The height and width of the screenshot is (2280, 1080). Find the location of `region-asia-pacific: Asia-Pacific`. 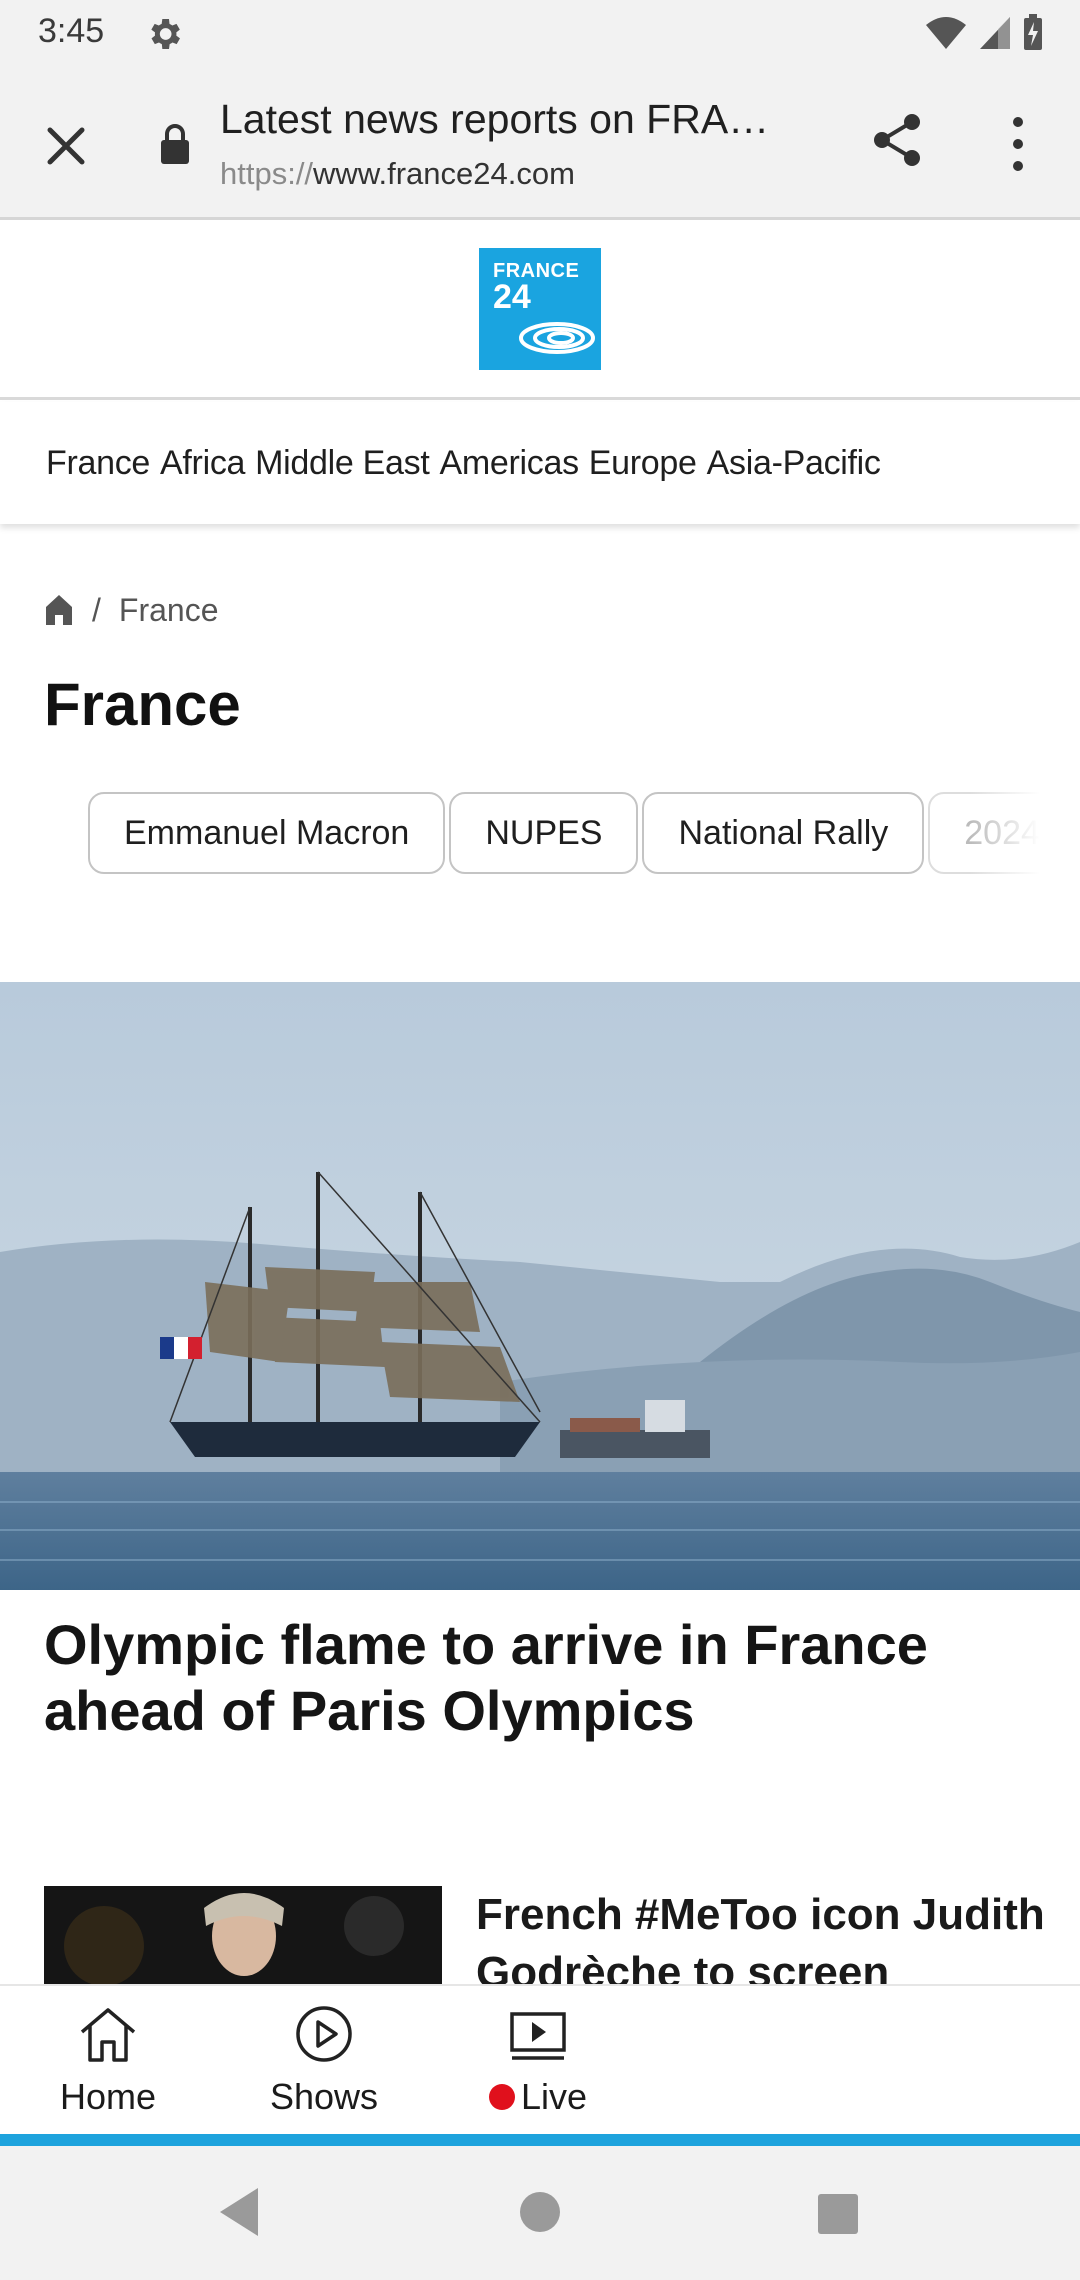

region-asia-pacific: Asia-Pacific is located at coordinates (794, 463).